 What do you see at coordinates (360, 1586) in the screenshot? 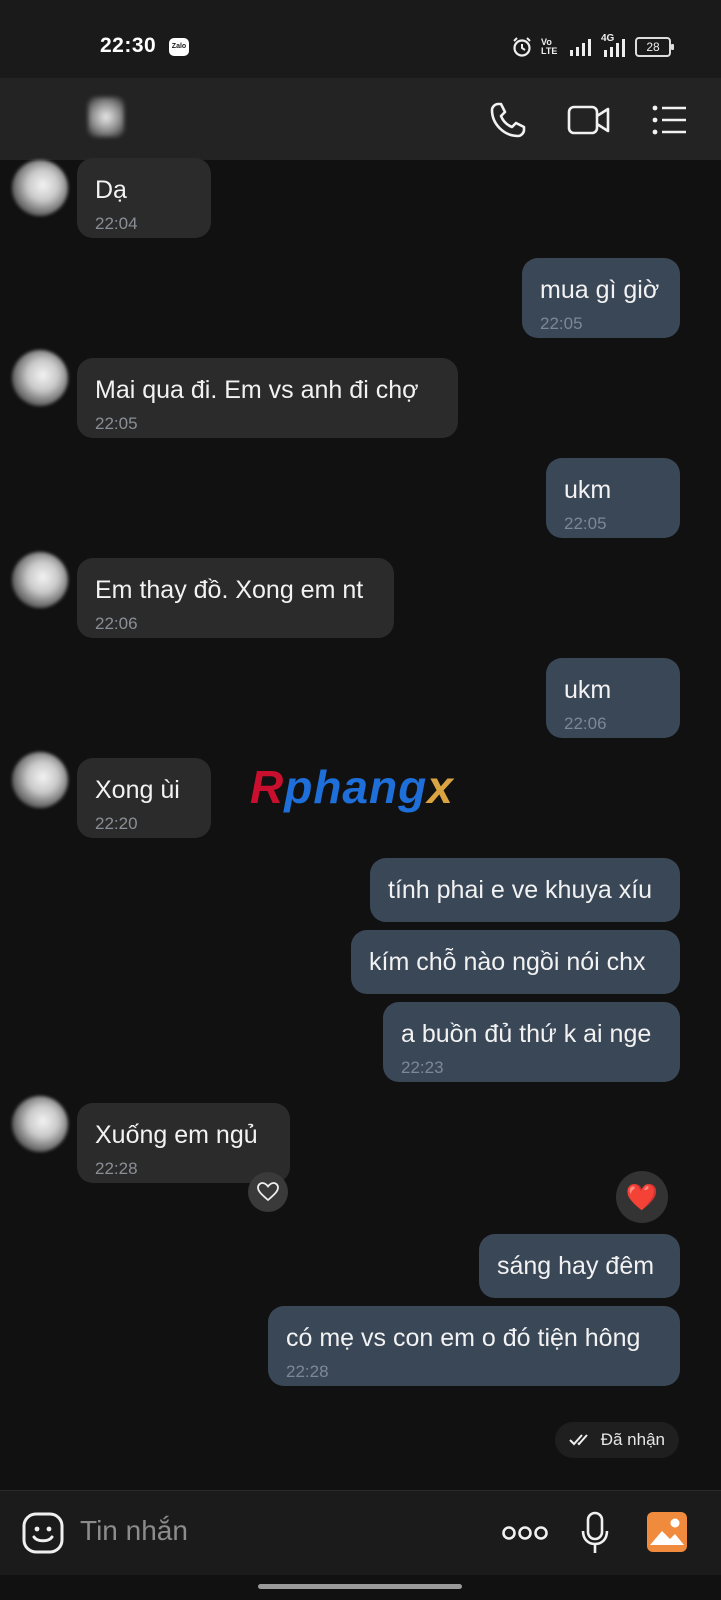
I see `home-indicator` at bounding box center [360, 1586].